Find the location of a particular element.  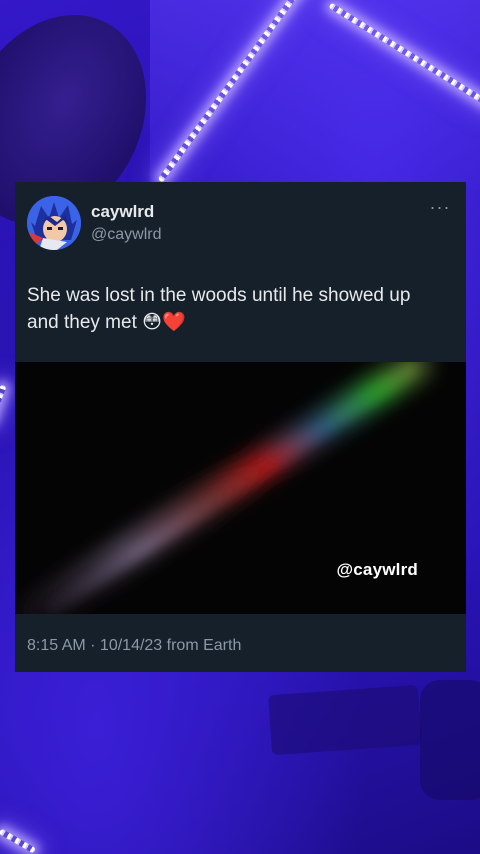

flushed-face-emoji: 😳 is located at coordinates (152, 322).